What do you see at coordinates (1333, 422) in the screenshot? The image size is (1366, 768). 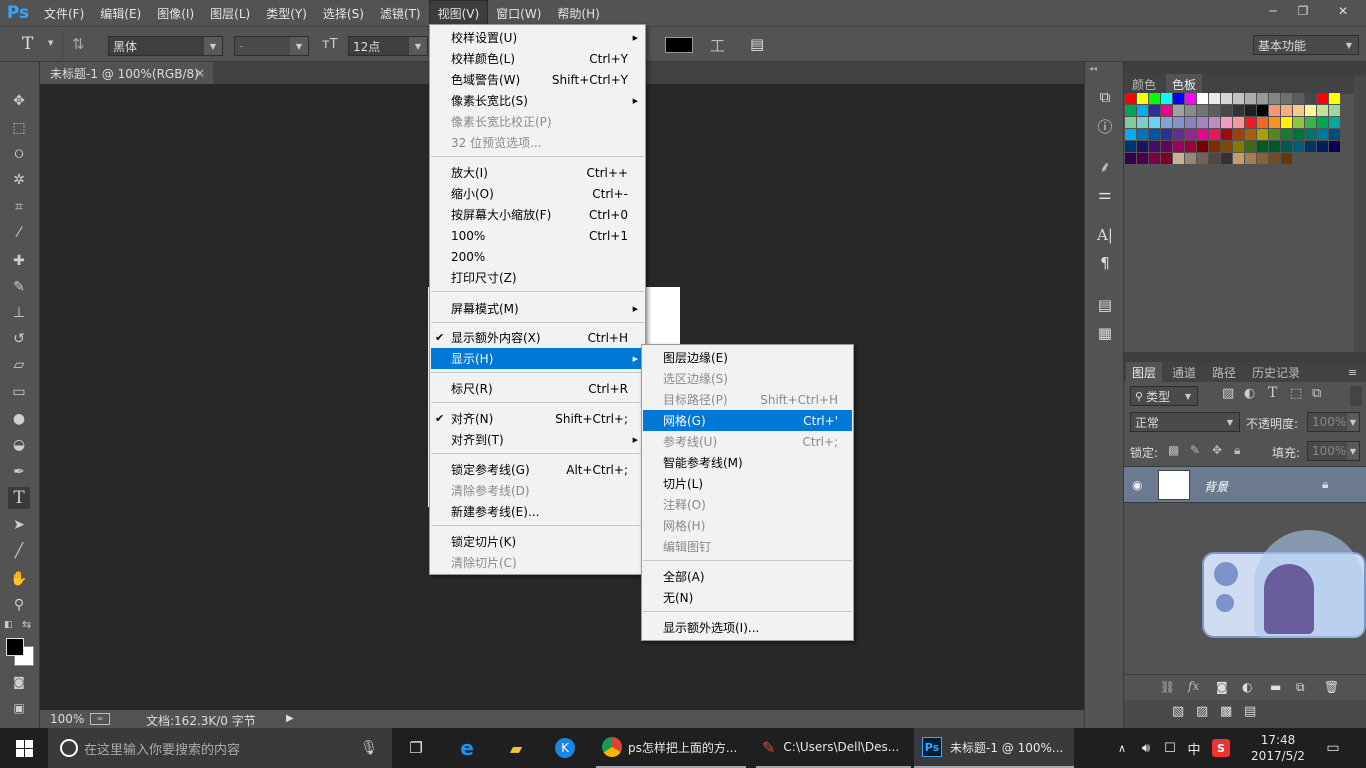 I see `opacity-input: 100% ▼` at bounding box center [1333, 422].